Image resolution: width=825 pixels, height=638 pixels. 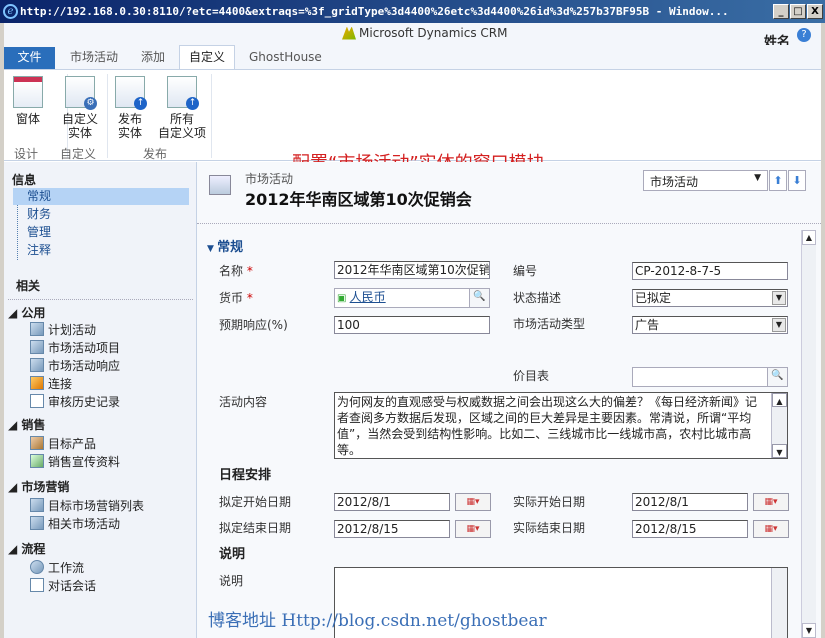 What do you see at coordinates (72, 585) in the screenshot?
I see `nav-item-label: 对话会话` at bounding box center [72, 585].